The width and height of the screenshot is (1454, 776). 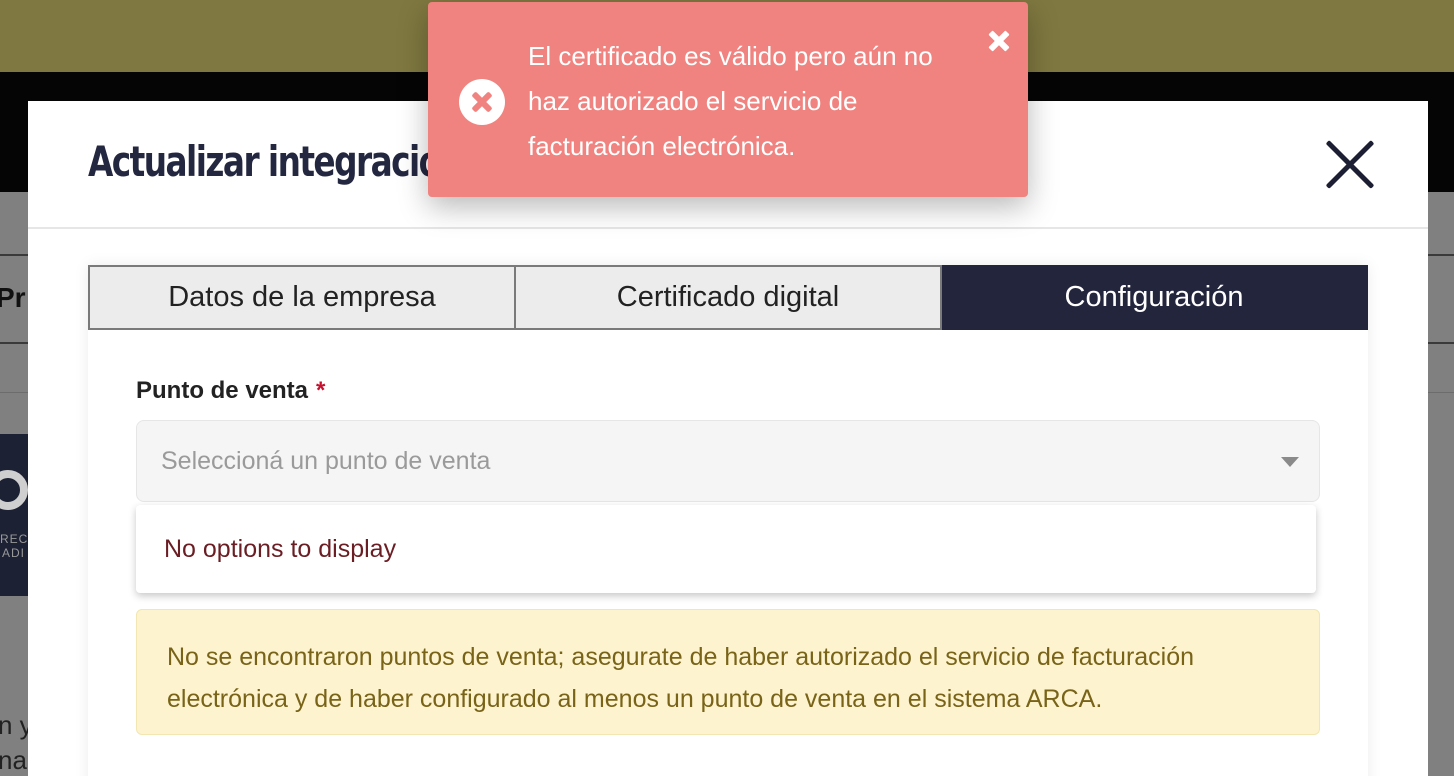 What do you see at coordinates (14, 553) in the screenshot?
I see `logo-text: ADI` at bounding box center [14, 553].